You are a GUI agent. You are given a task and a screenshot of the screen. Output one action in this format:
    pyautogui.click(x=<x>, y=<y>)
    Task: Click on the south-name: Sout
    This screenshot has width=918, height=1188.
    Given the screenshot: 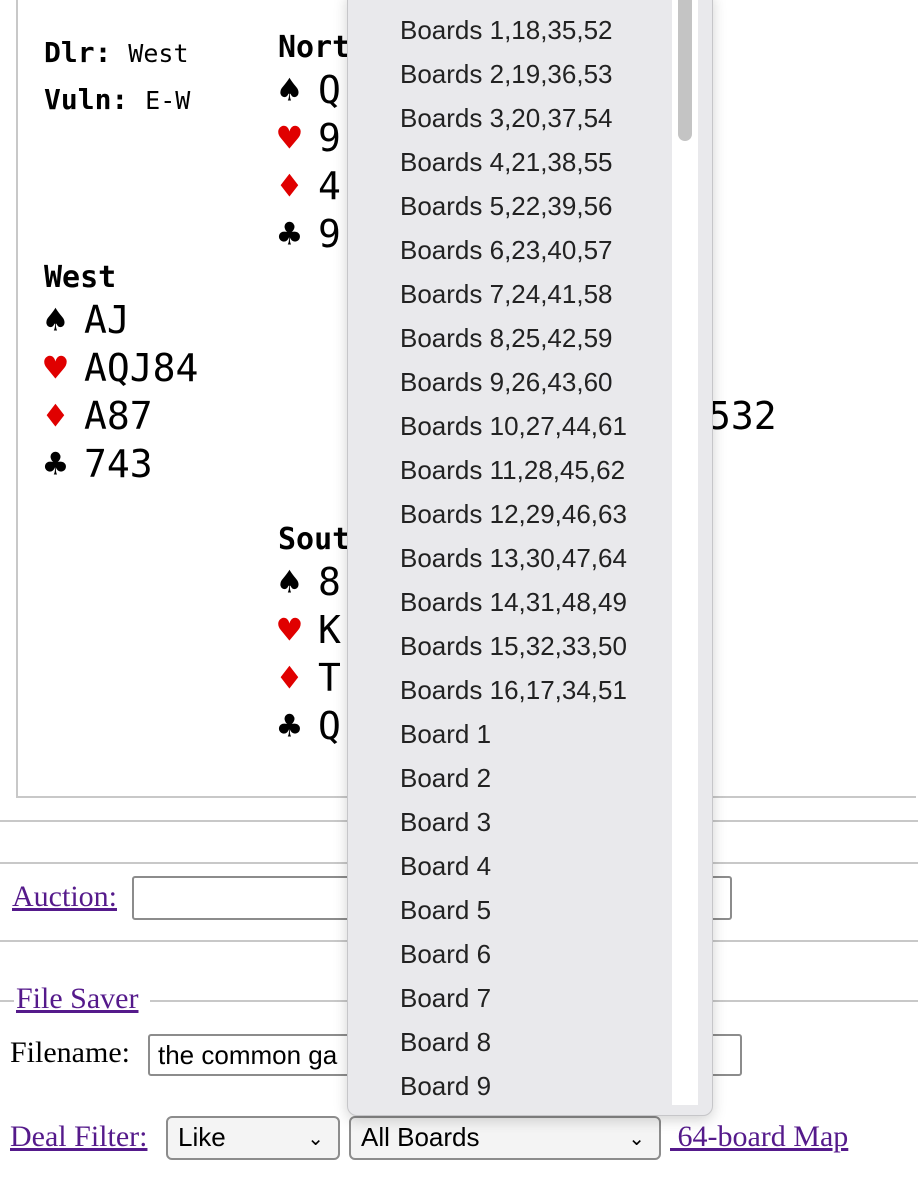 What is the action you would take?
    pyautogui.click(x=314, y=539)
    